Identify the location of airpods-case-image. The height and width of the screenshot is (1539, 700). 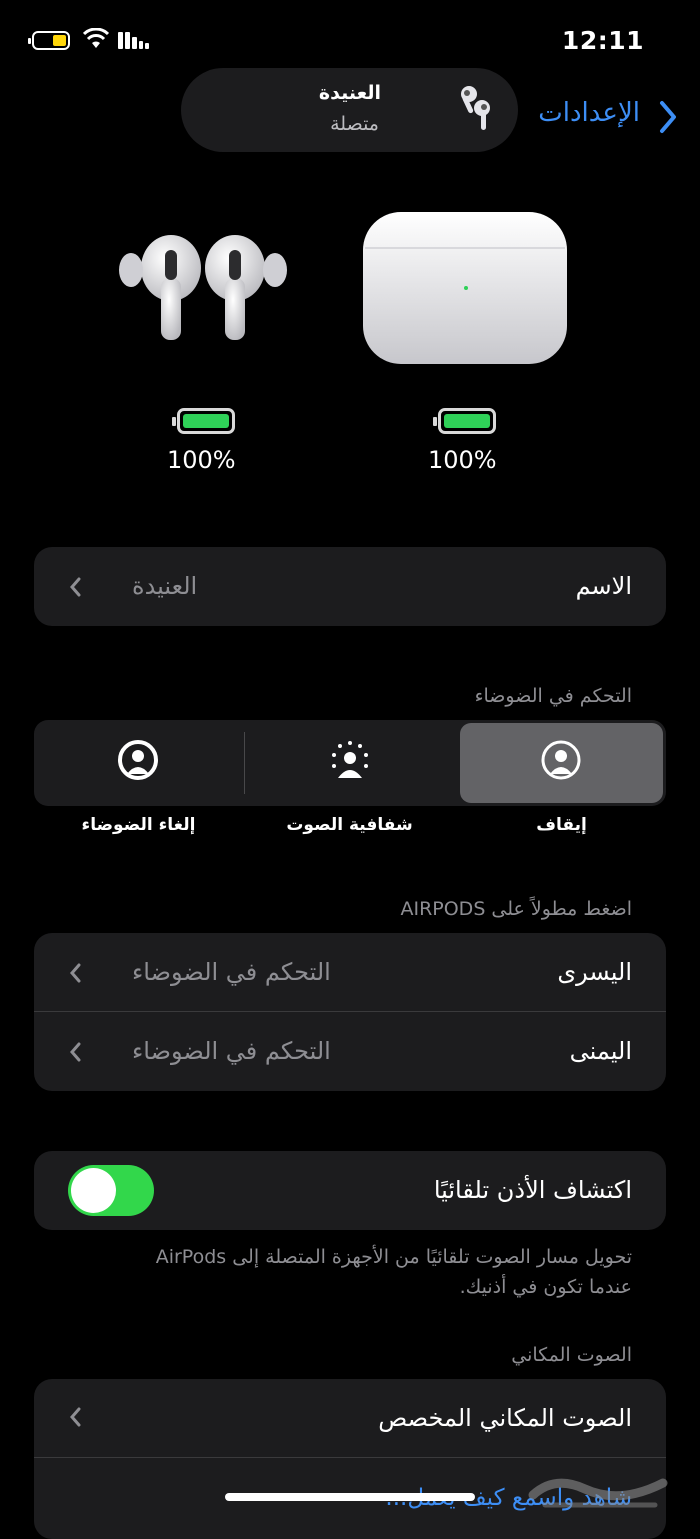
(465, 288).